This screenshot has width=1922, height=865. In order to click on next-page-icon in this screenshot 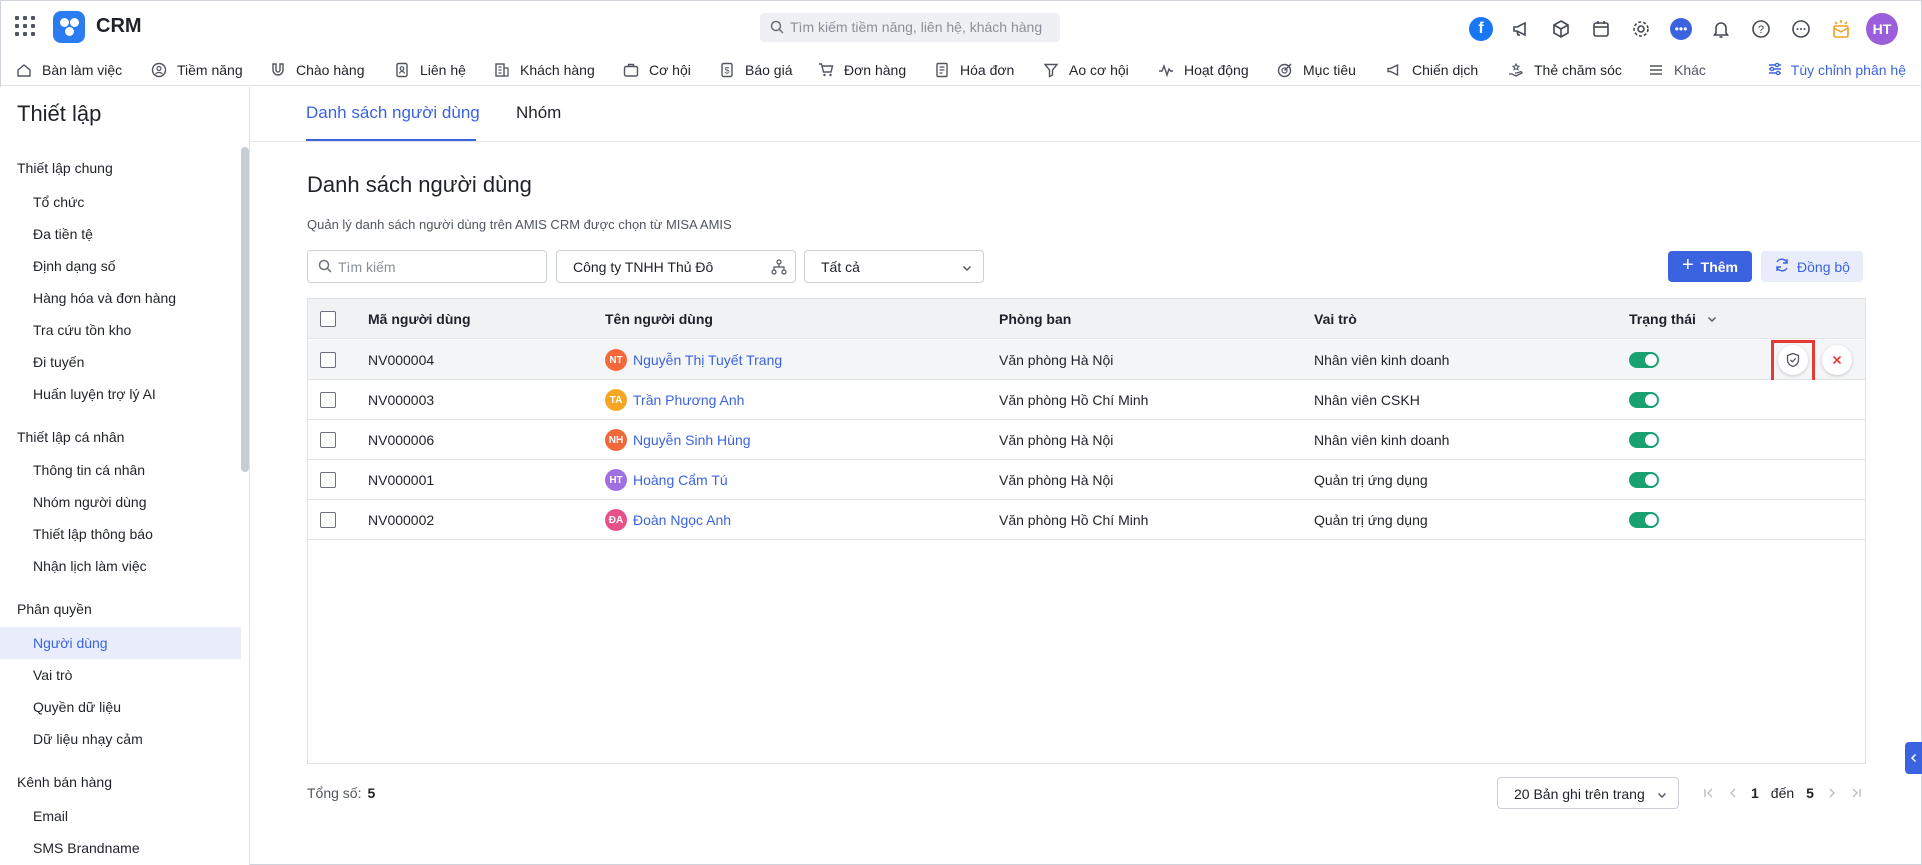, I will do `click(1832, 793)`.